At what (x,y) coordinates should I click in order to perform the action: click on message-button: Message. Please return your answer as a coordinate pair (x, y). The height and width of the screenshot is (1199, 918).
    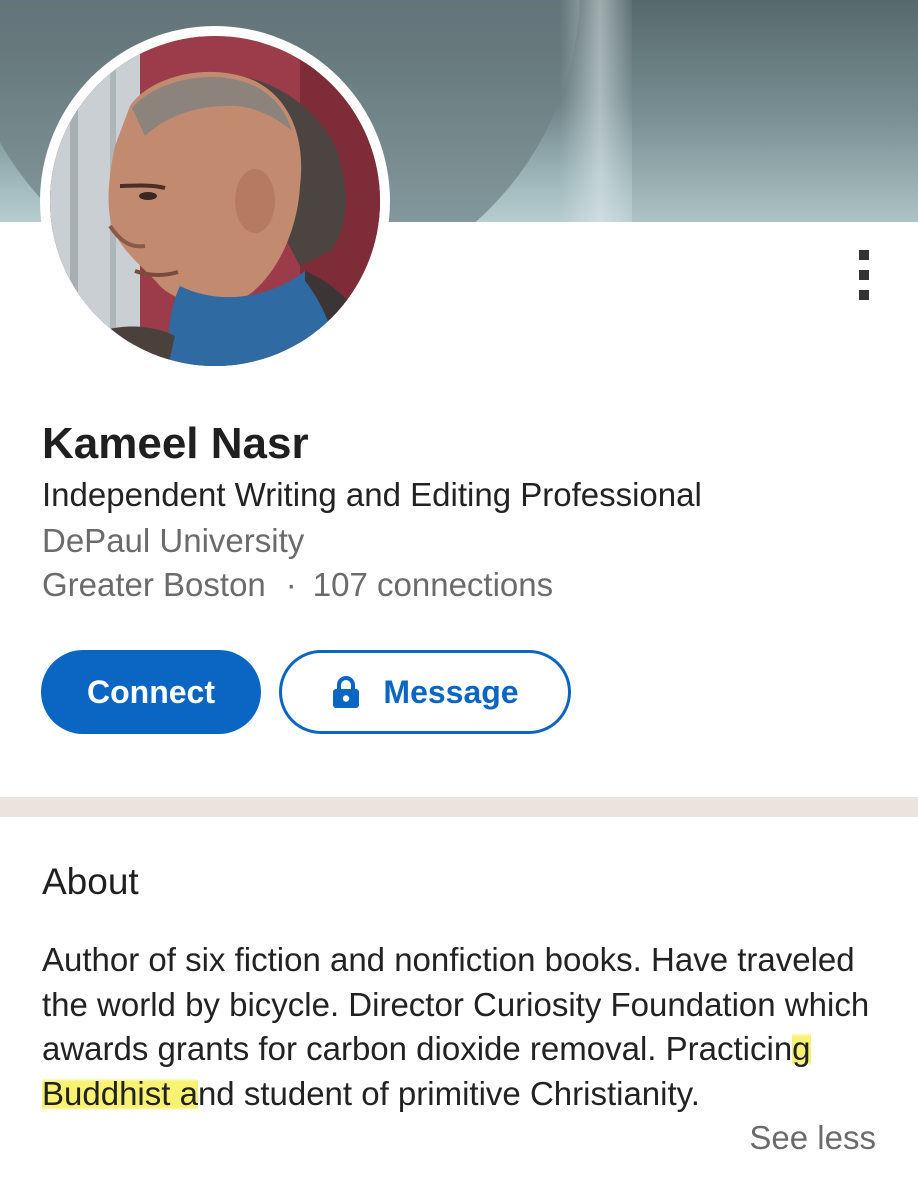
    Looking at the image, I should click on (425, 692).